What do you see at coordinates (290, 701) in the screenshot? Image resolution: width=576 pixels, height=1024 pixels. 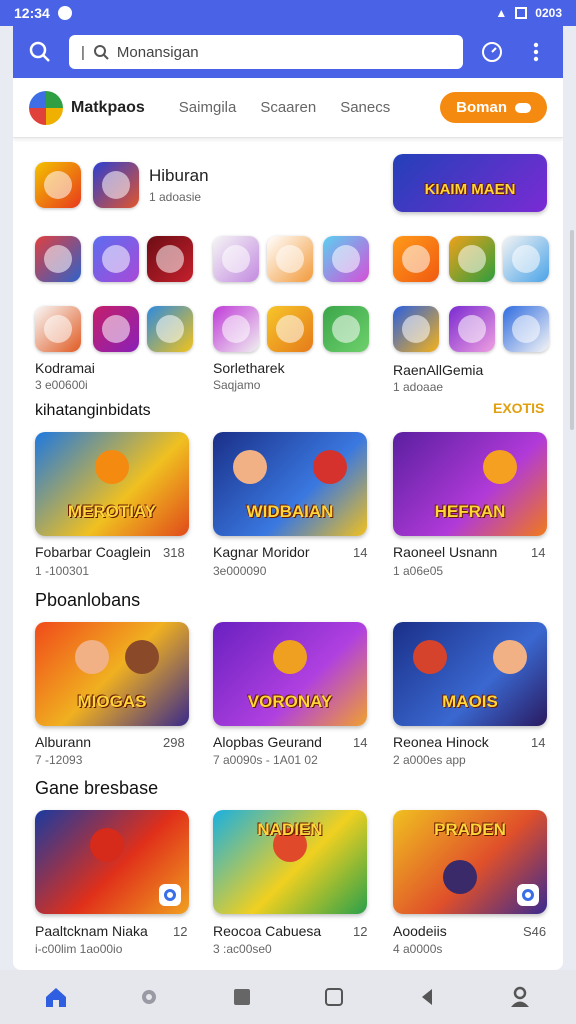 I see `game-card-banner: VORONAY` at bounding box center [290, 701].